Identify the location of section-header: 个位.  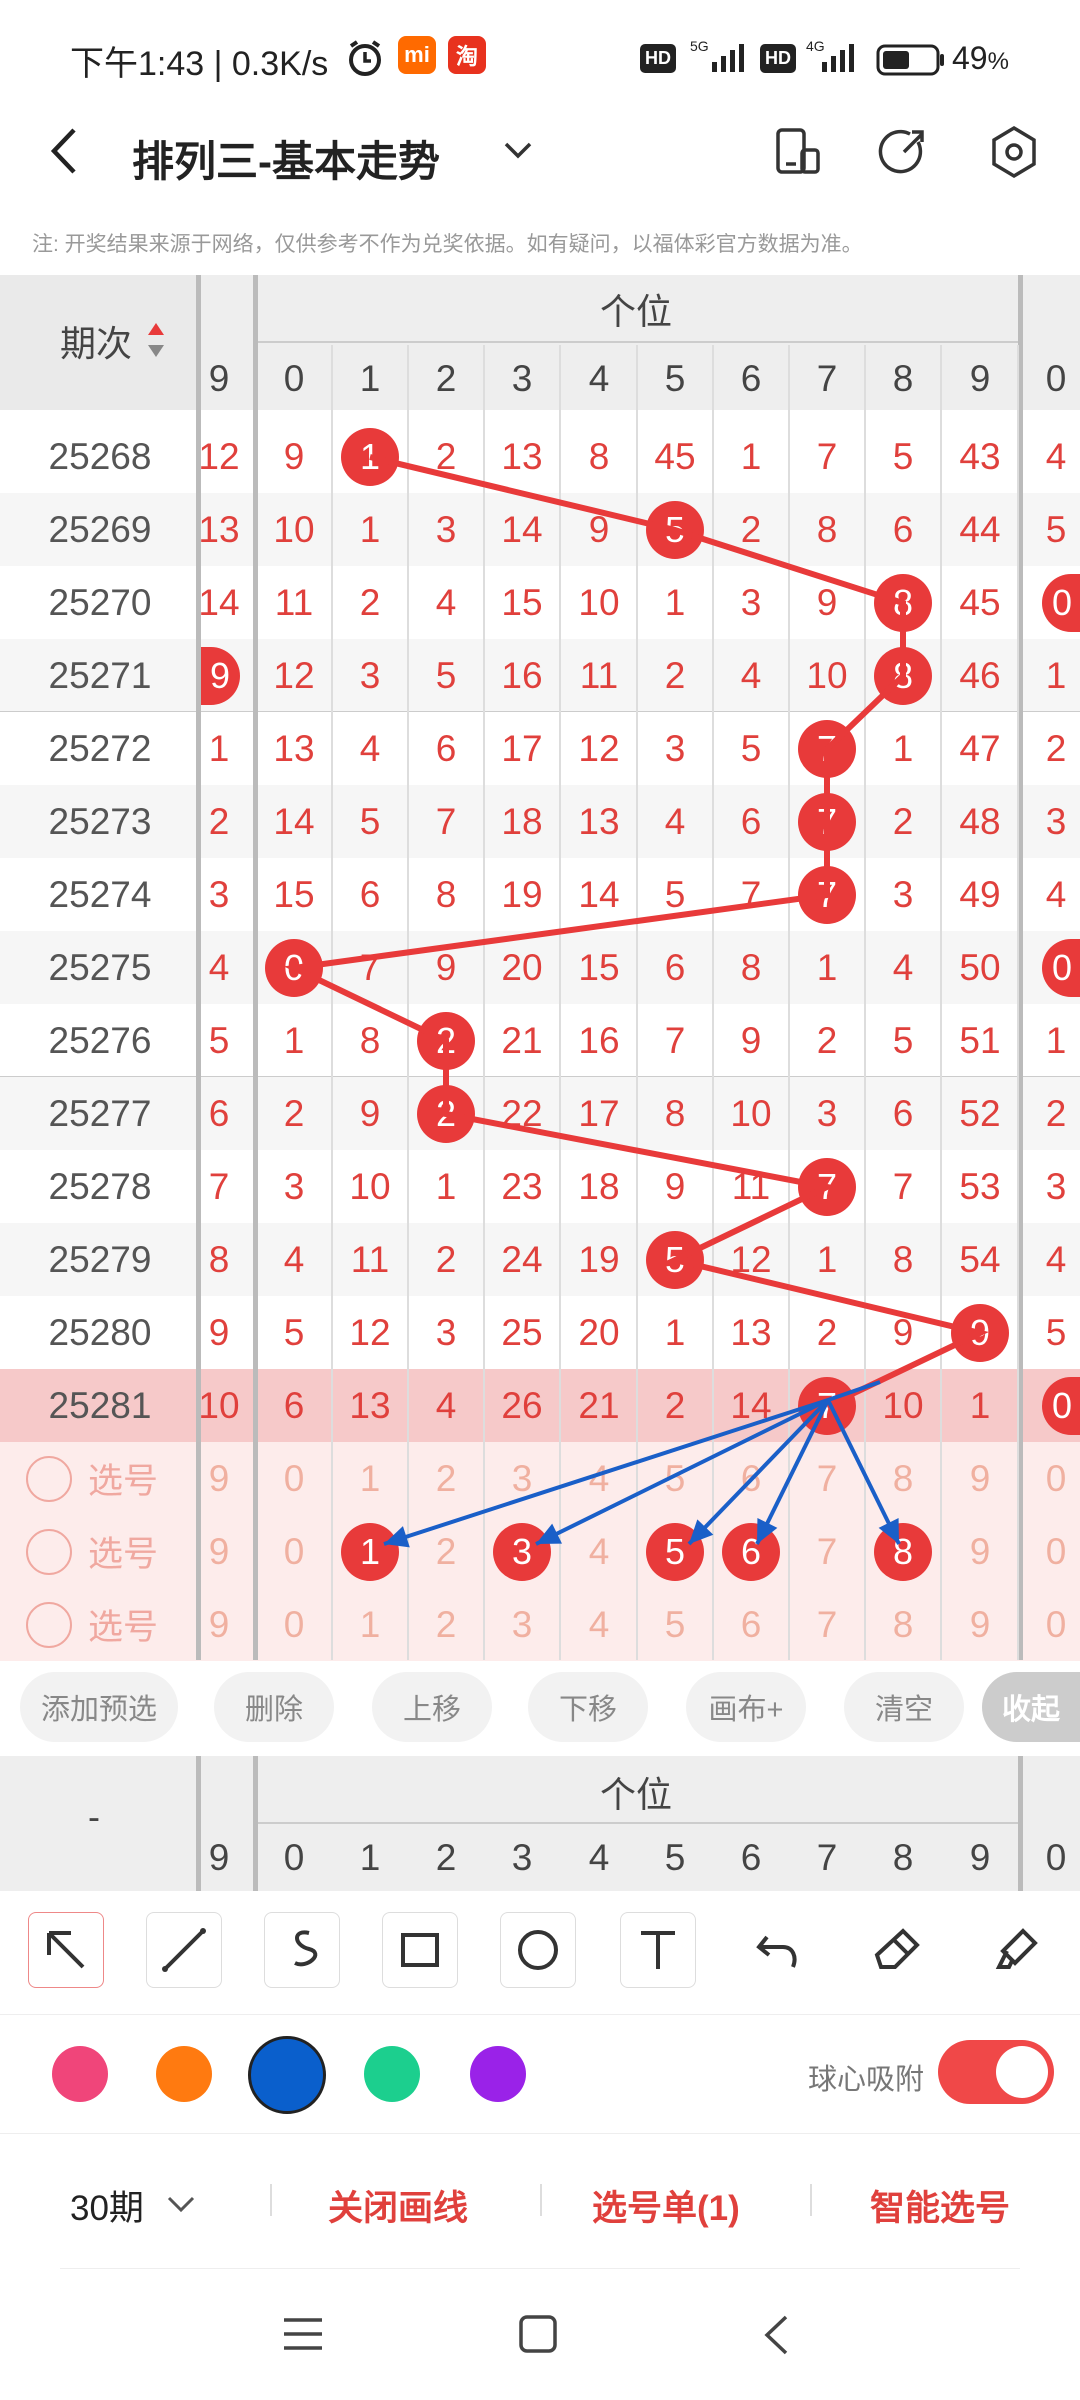
(636, 311).